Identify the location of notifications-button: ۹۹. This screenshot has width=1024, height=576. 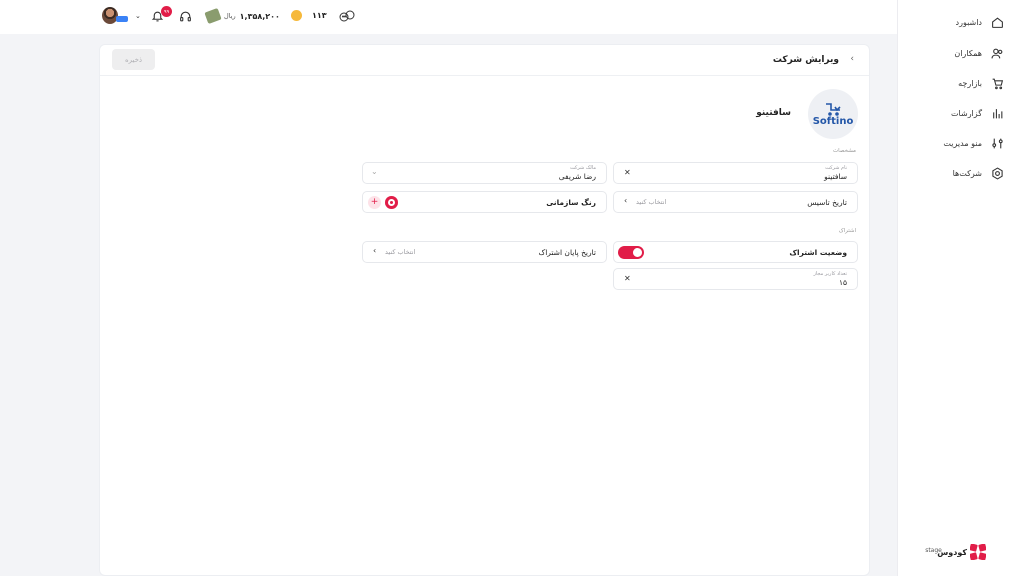
(161, 14).